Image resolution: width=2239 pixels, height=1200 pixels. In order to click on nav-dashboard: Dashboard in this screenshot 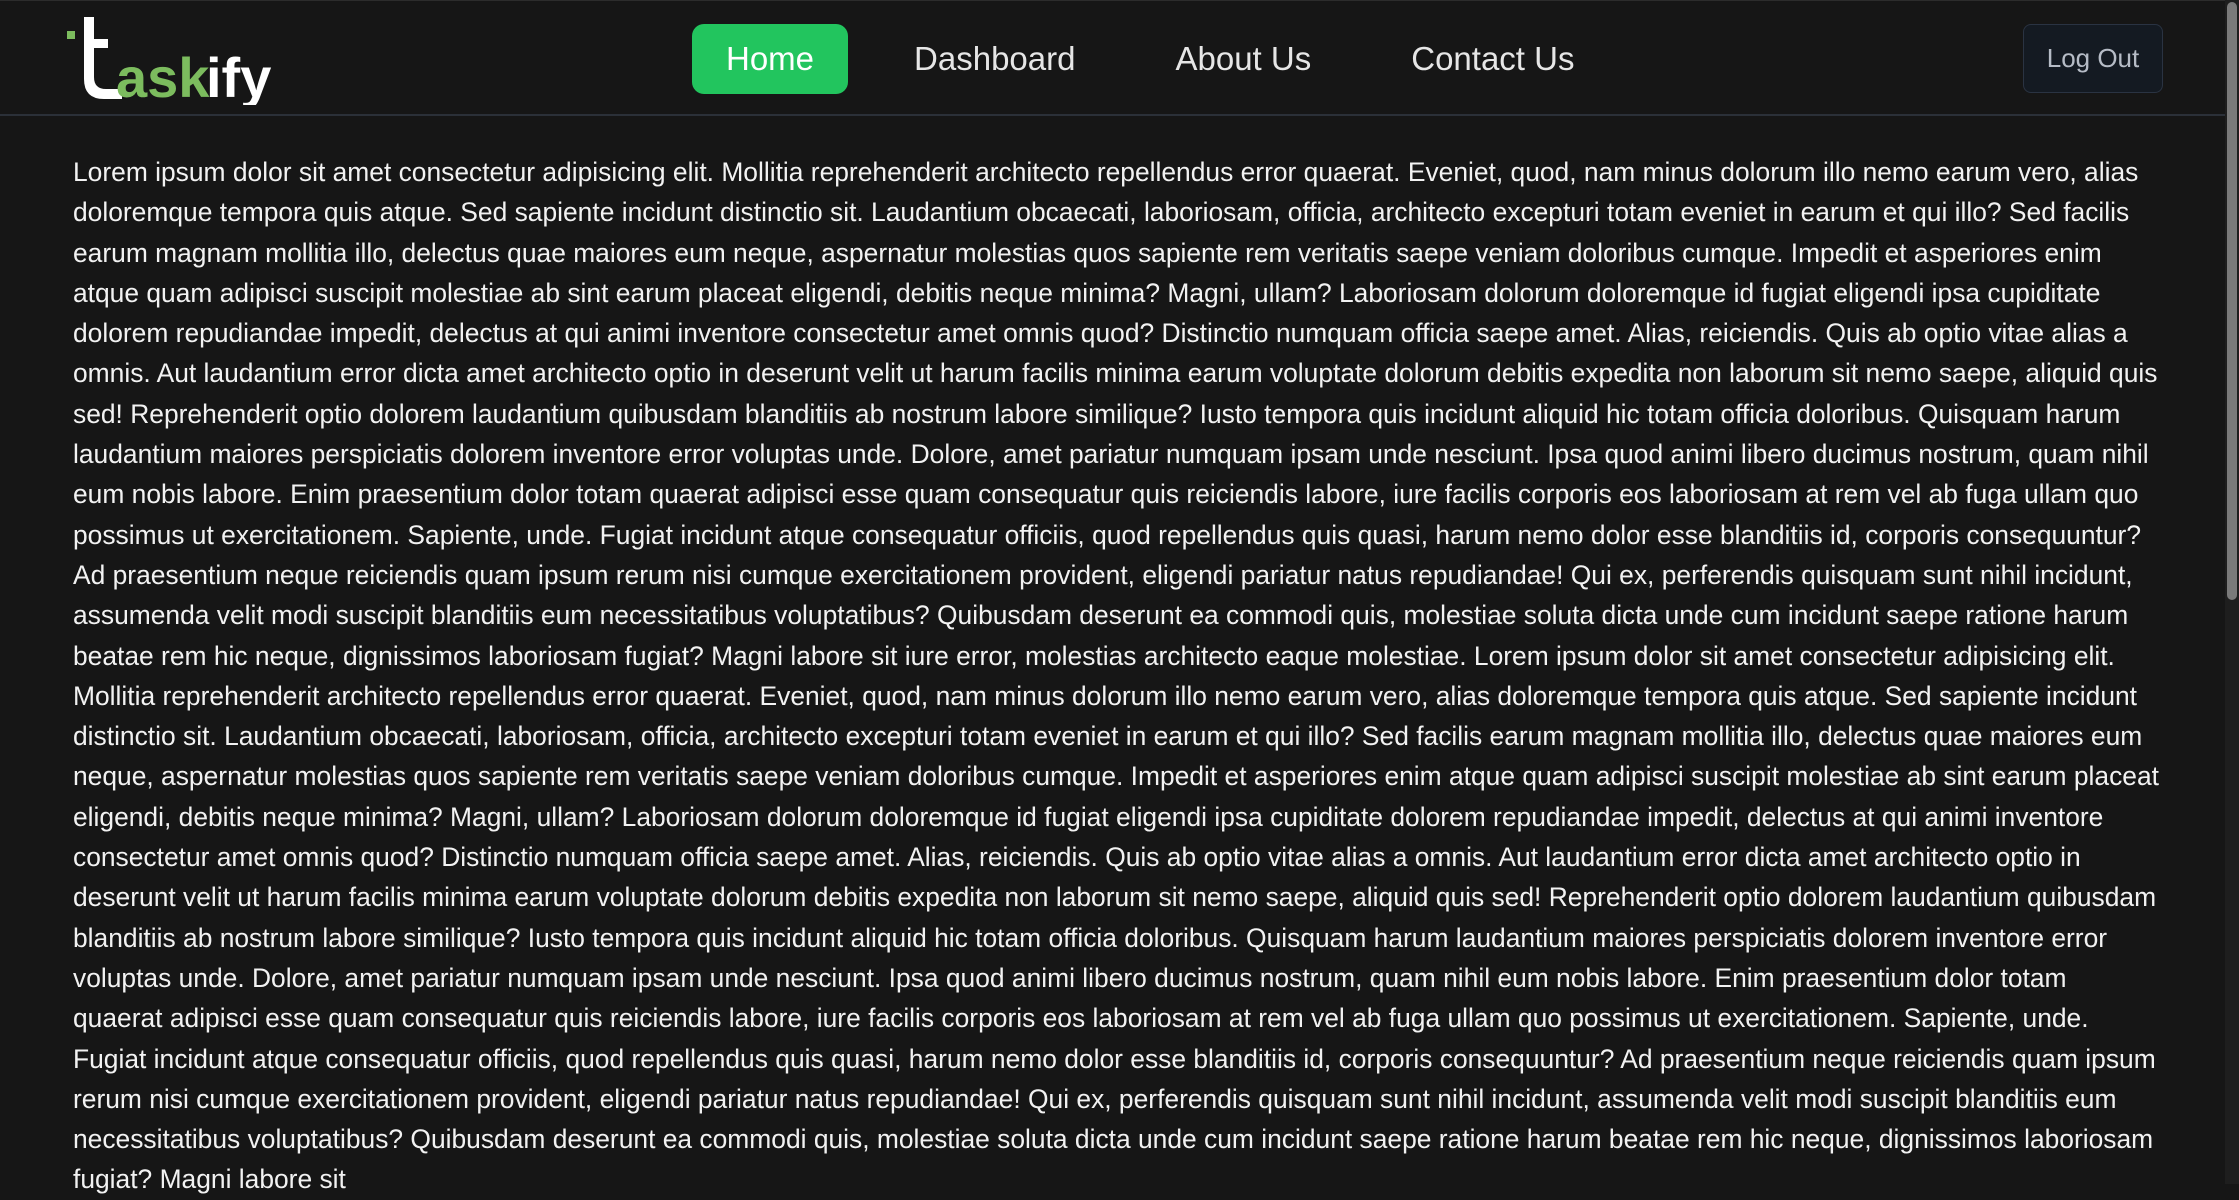, I will do `click(994, 59)`.